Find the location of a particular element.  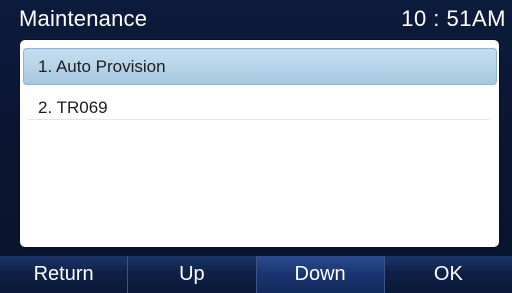

divider is located at coordinates (259, 119).